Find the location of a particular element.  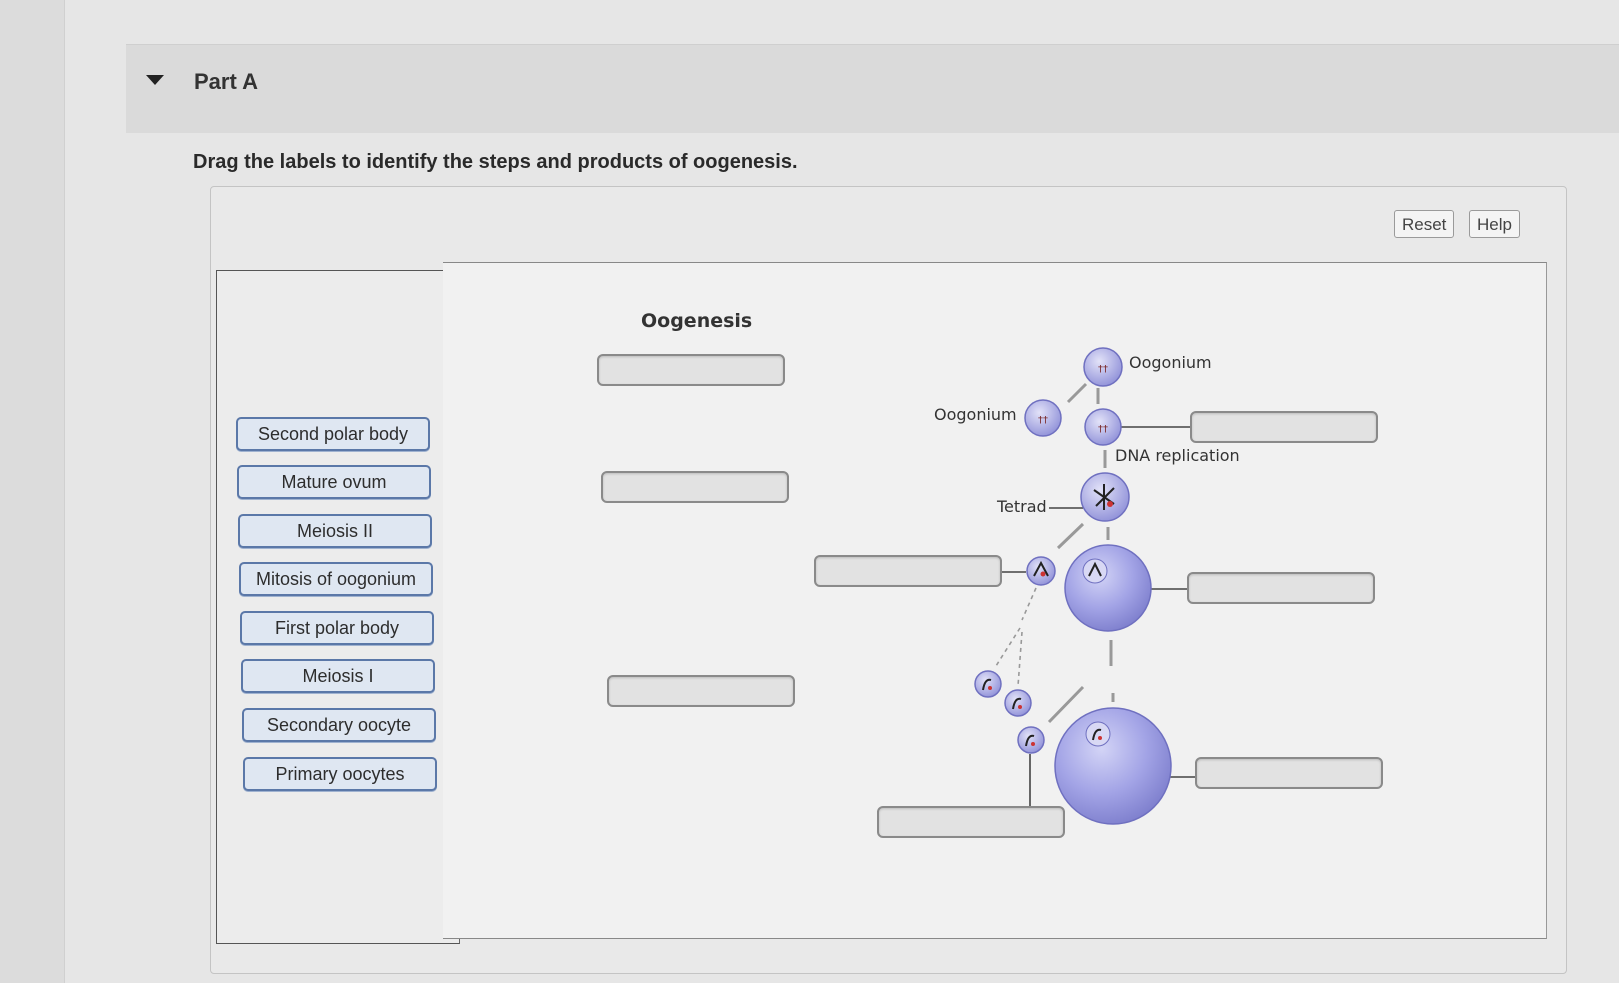

drop-target-secondary-oocyte is located at coordinates (1281, 588).